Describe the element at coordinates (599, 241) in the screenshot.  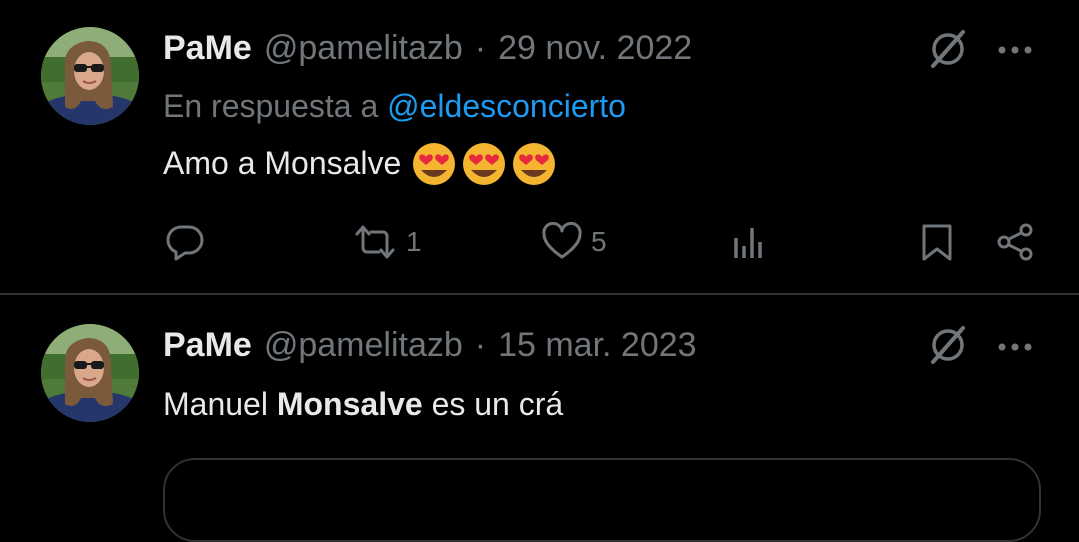
I see `like-count: 5` at that location.